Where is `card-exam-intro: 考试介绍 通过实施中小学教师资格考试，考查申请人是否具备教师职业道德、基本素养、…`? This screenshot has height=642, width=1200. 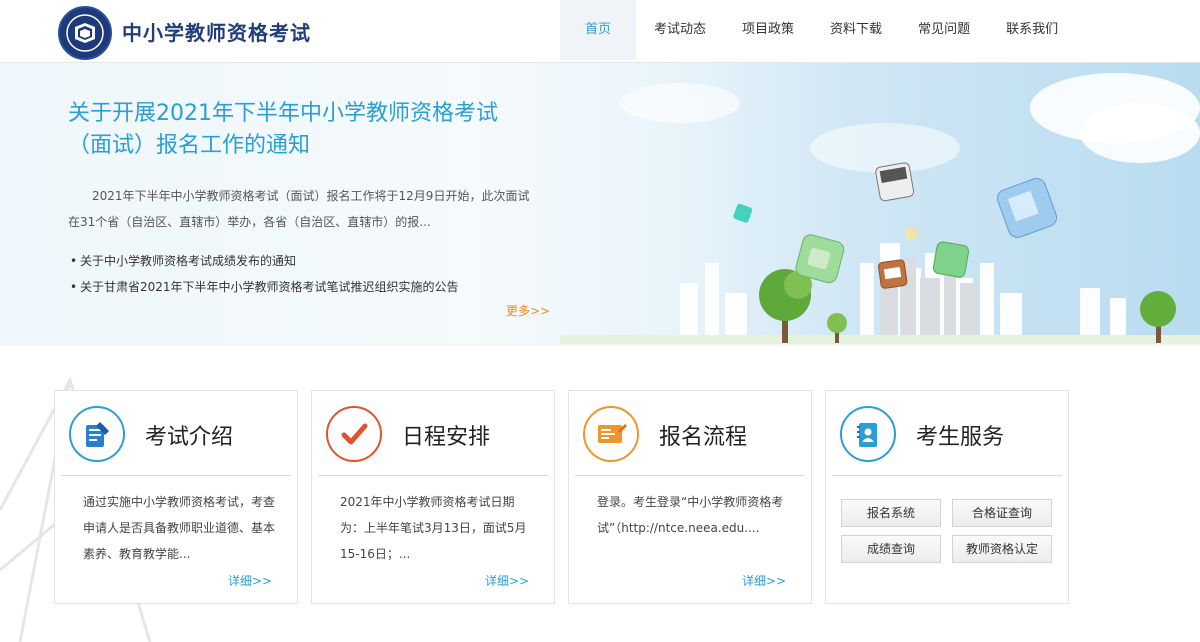
card-exam-intro: 考试介绍 通过实施中小学教师资格考试，考查申请人是否具备教师职业道德、基本素养、… is located at coordinates (176, 497).